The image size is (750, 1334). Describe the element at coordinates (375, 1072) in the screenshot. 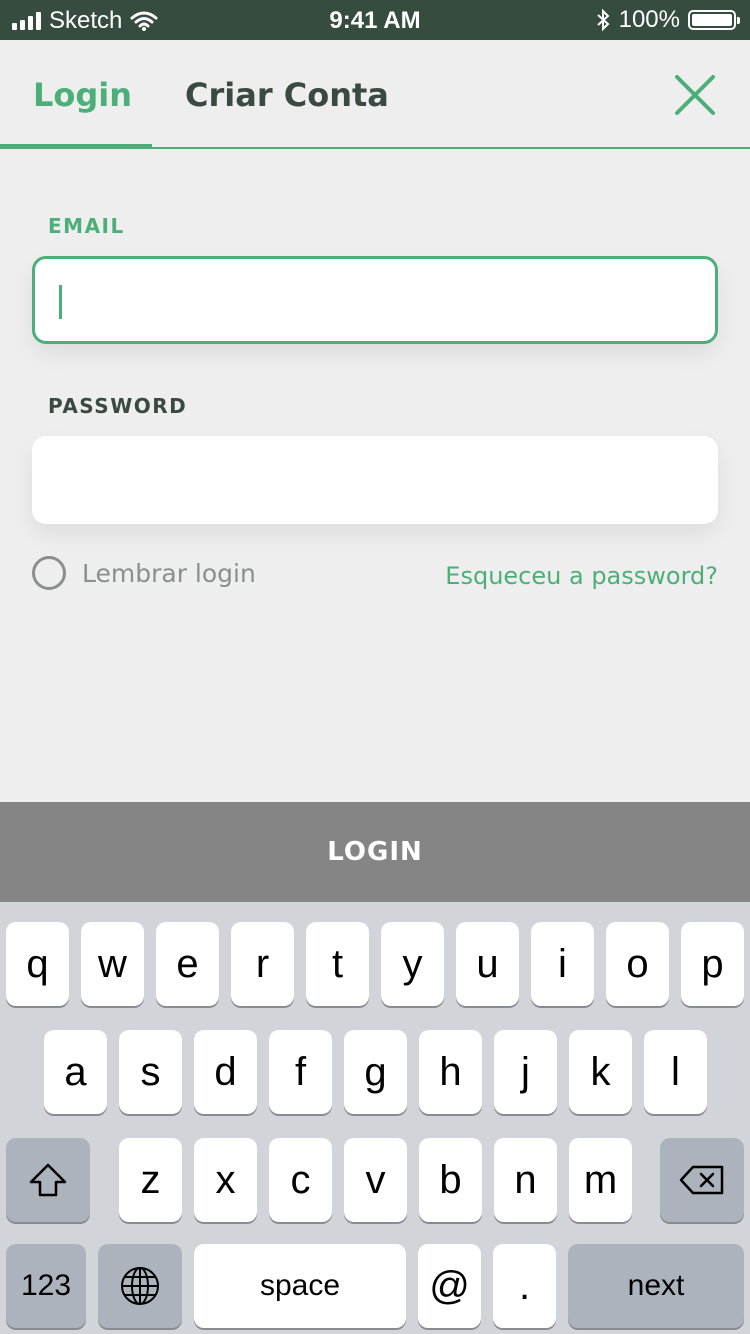

I see `key-g: g` at that location.